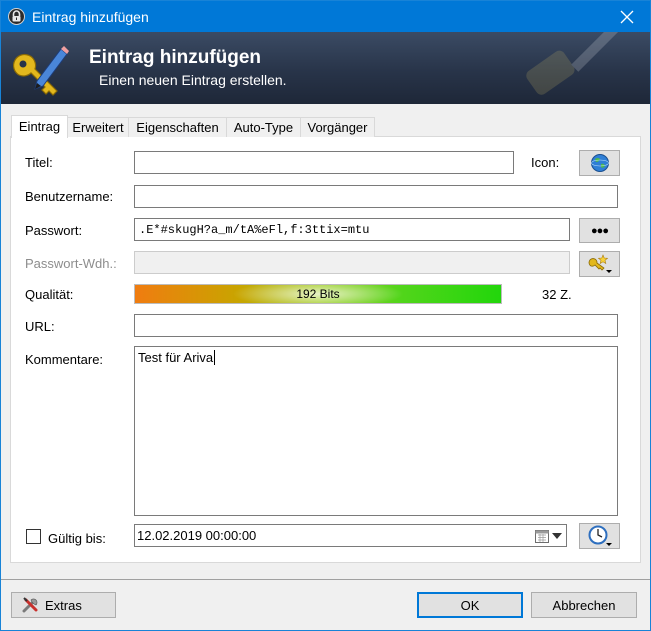  I want to click on calendar-icon, so click(542, 536).